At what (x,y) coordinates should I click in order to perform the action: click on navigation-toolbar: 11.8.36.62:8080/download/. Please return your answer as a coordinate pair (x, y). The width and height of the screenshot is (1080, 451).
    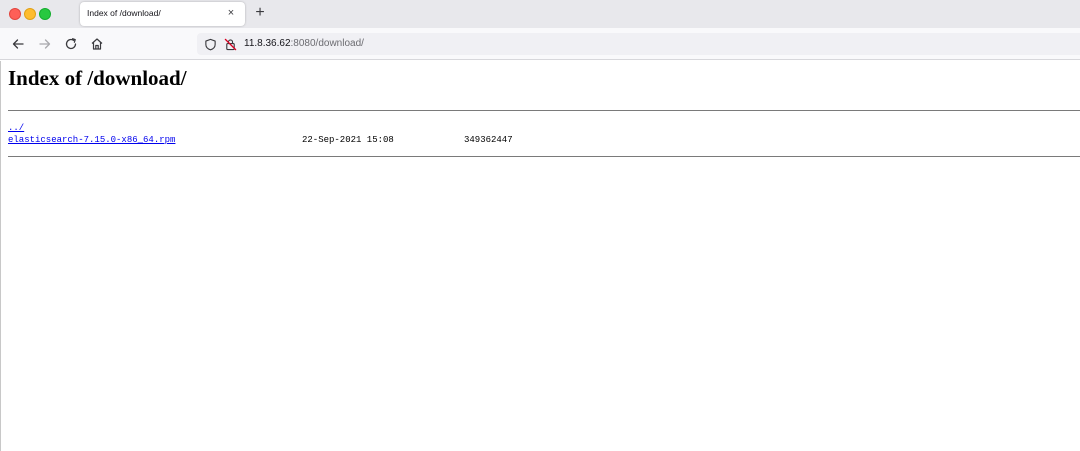
    Looking at the image, I should click on (540, 44).